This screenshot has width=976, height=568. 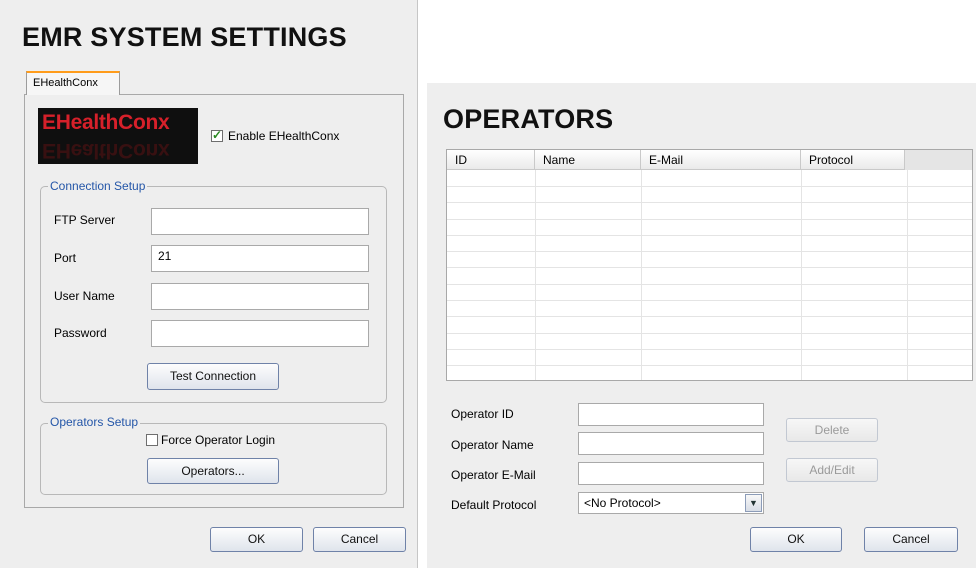 What do you see at coordinates (65, 258) in the screenshot?
I see `port-label: Port` at bounding box center [65, 258].